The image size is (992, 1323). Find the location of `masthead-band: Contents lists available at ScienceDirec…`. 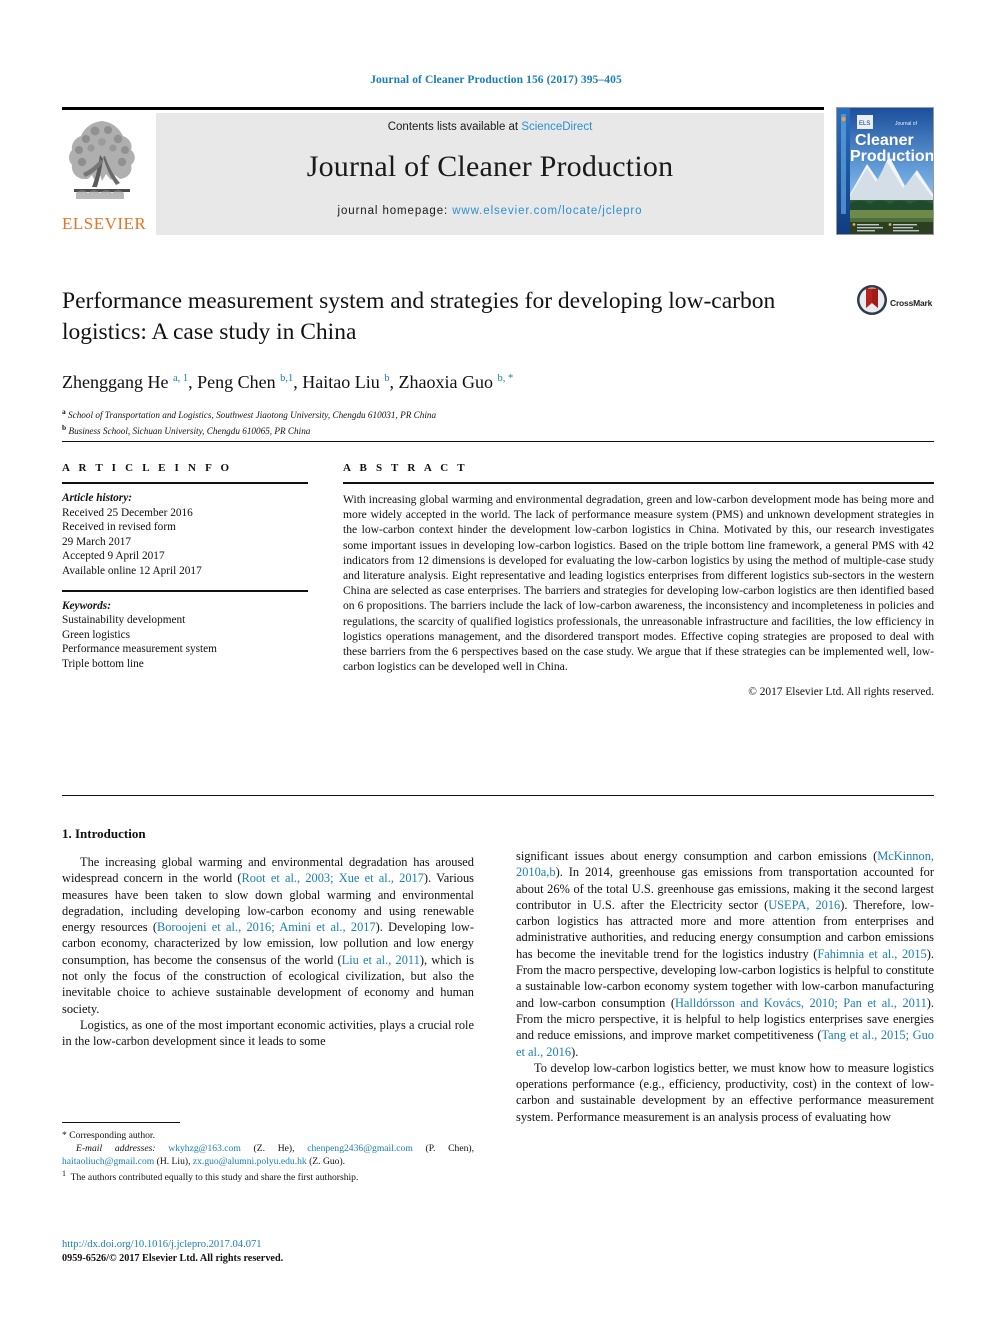

masthead-band: Contents lists available at ScienceDirec… is located at coordinates (490, 174).